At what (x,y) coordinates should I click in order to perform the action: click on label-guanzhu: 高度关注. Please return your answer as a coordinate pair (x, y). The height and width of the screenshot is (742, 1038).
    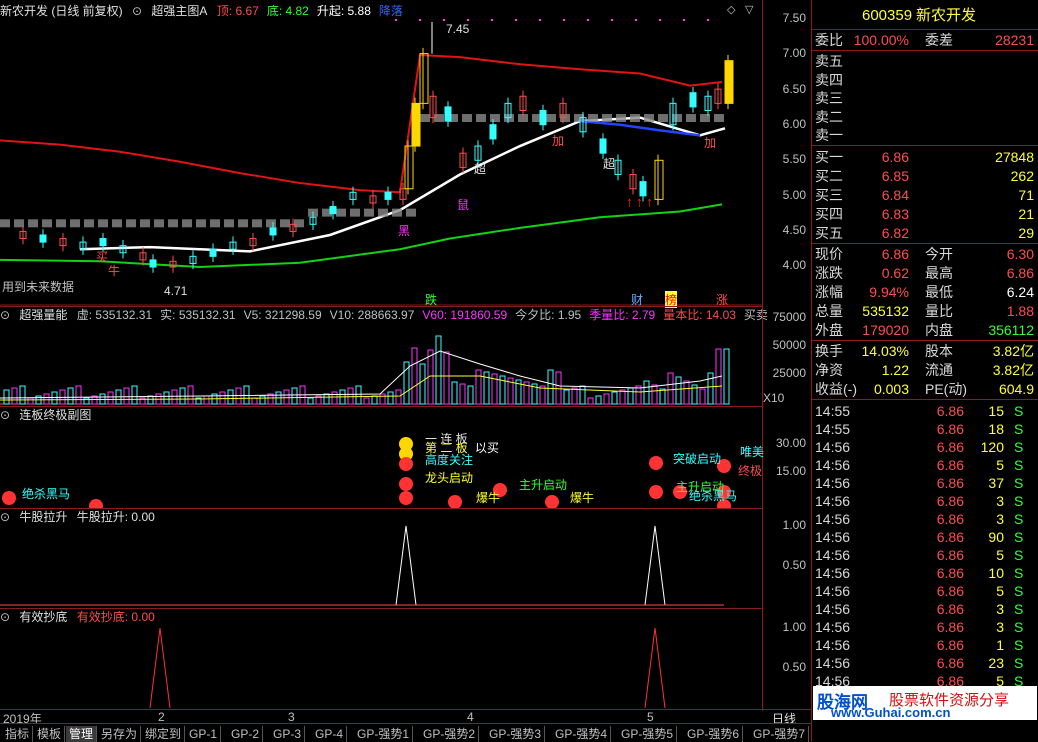
    Looking at the image, I should click on (449, 460).